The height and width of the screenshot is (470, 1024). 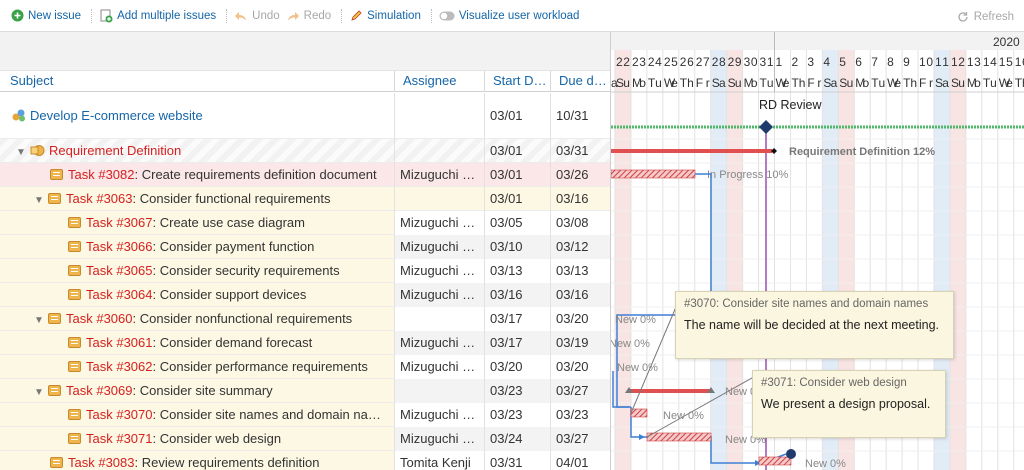 What do you see at coordinates (842, 62) in the screenshot?
I see `day-number-label: 5` at bounding box center [842, 62].